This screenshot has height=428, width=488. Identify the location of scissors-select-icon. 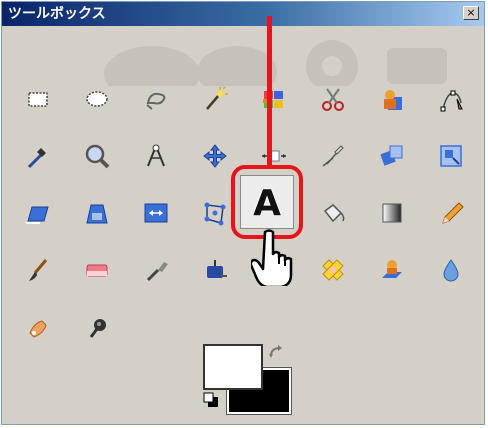
(333, 99).